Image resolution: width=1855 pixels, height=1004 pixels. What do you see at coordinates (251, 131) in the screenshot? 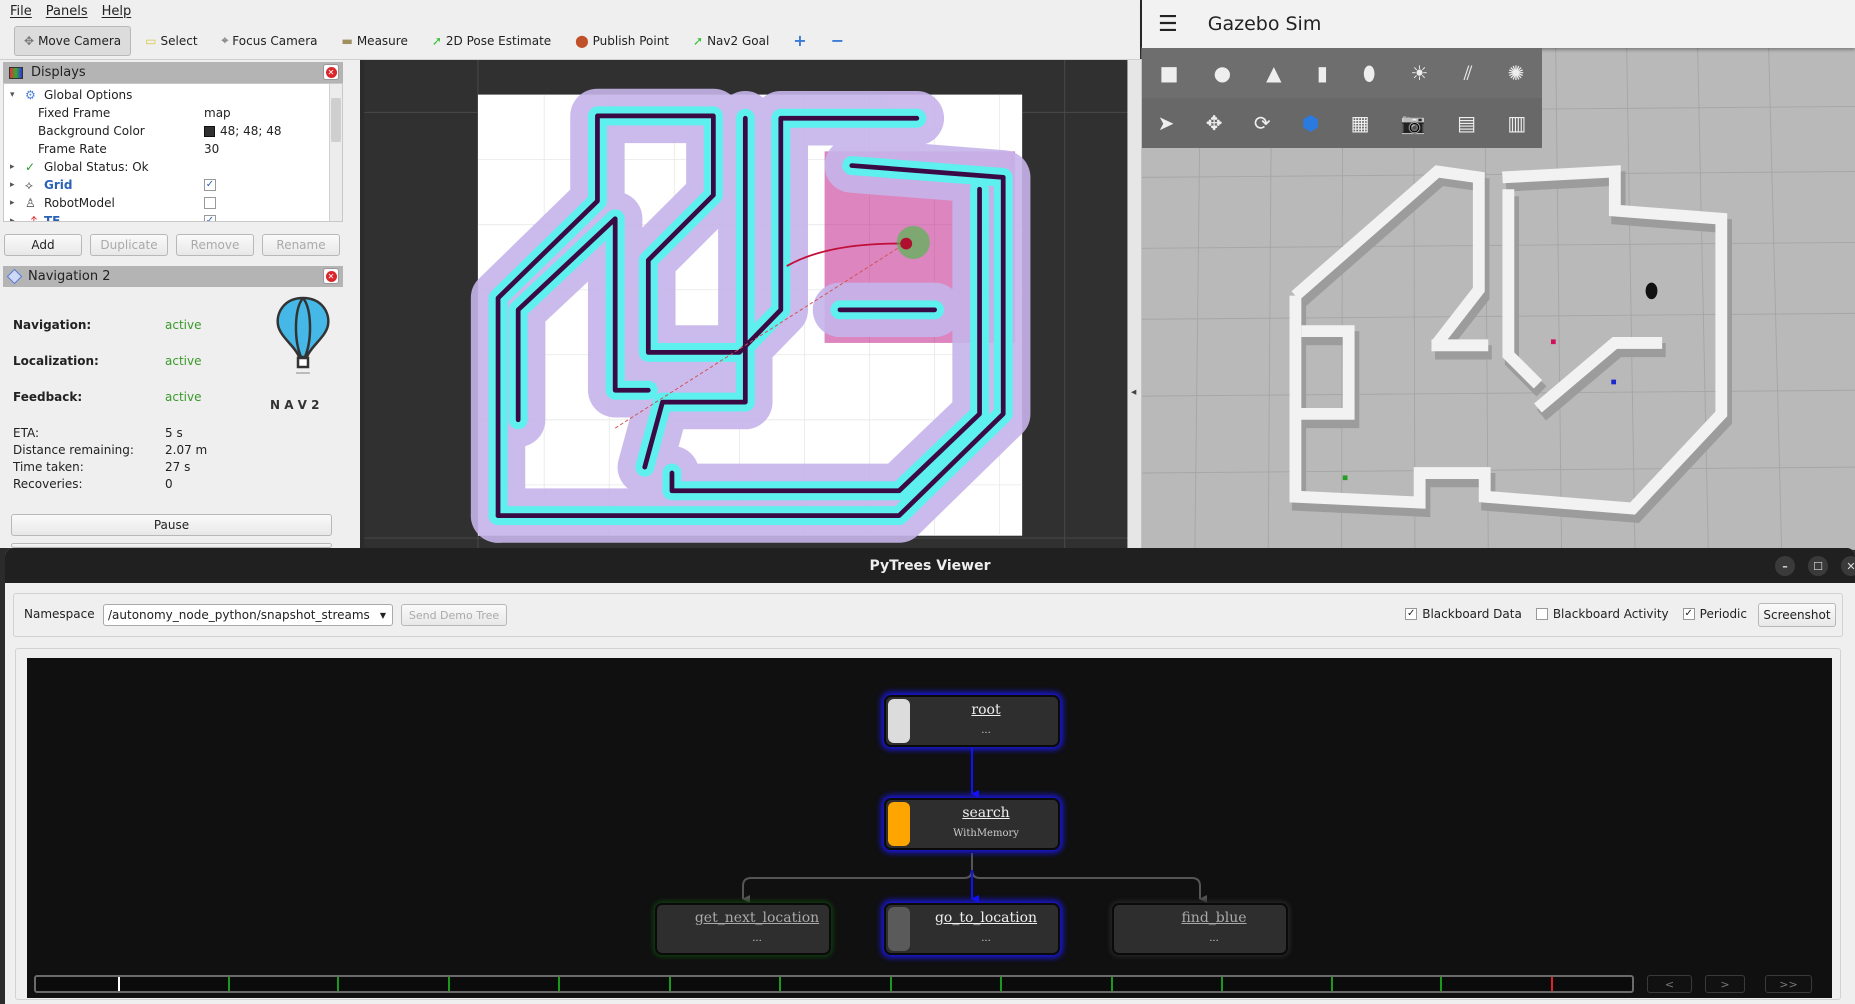
I see `display-value: 48; 48; 48` at bounding box center [251, 131].